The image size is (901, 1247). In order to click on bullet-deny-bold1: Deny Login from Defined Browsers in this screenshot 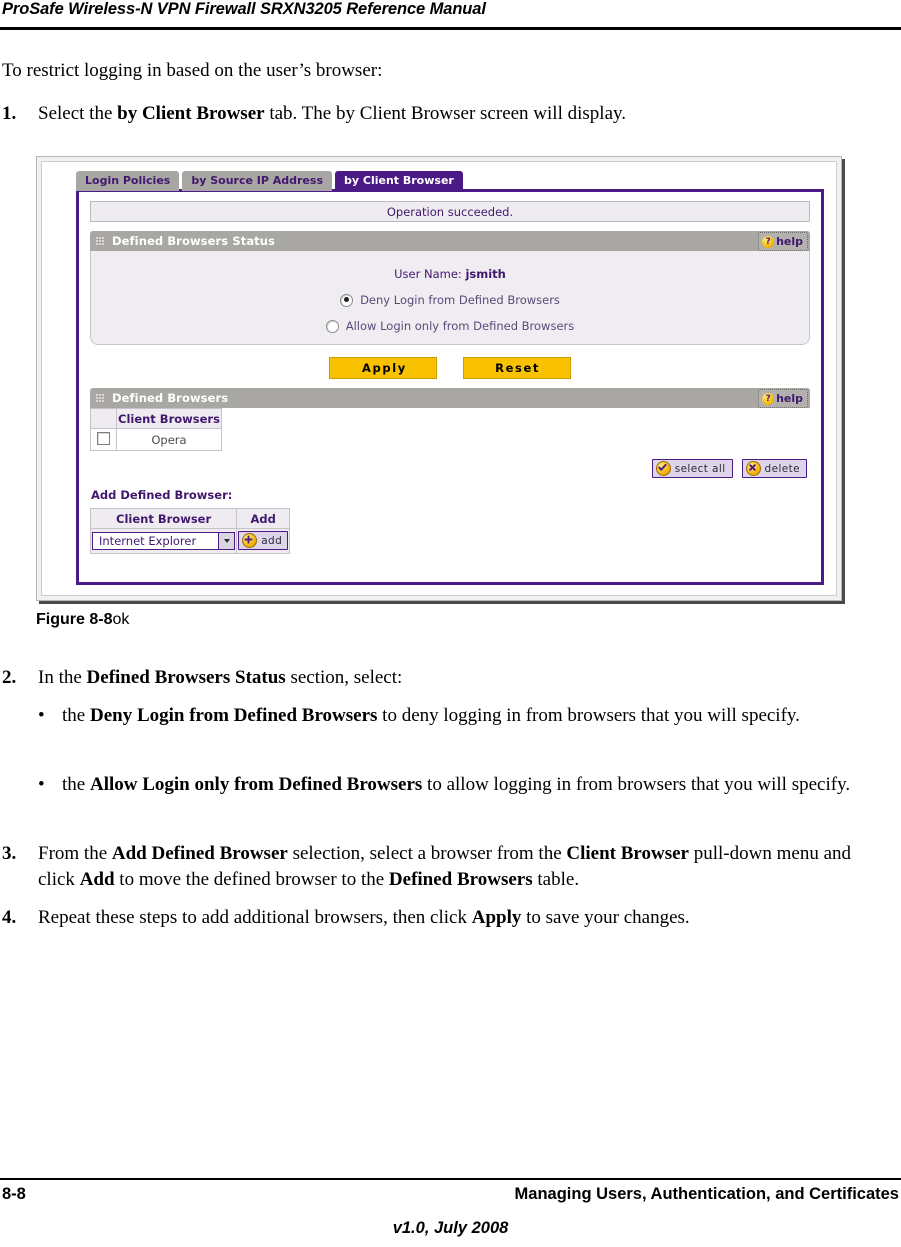, I will do `click(233, 715)`.